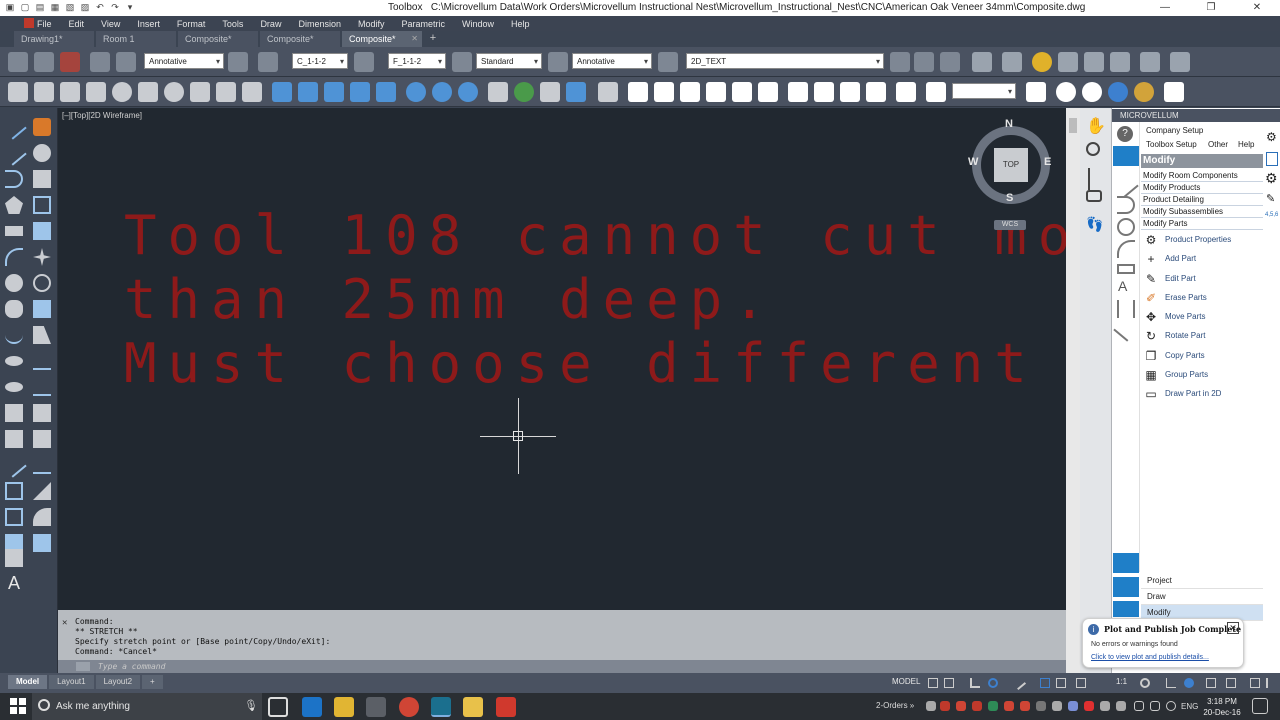 This screenshot has width=1280, height=720. Describe the element at coordinates (334, 92) in the screenshot. I see `sweep-icon` at that location.